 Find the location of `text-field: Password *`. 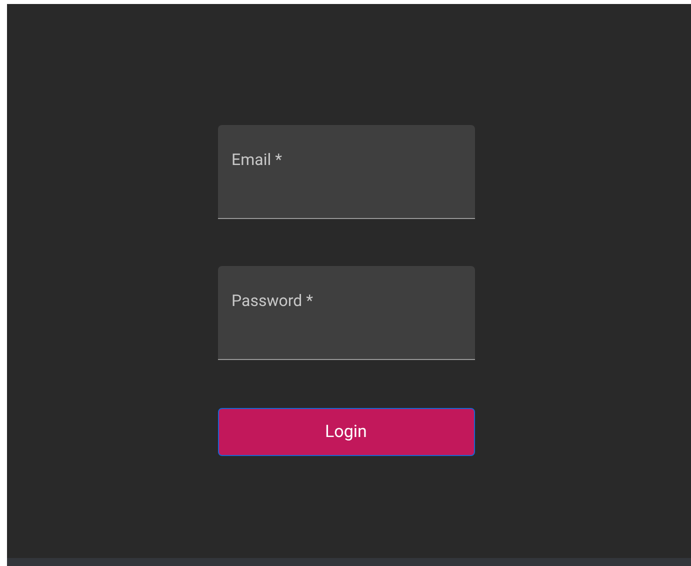

text-field: Password * is located at coordinates (346, 313).